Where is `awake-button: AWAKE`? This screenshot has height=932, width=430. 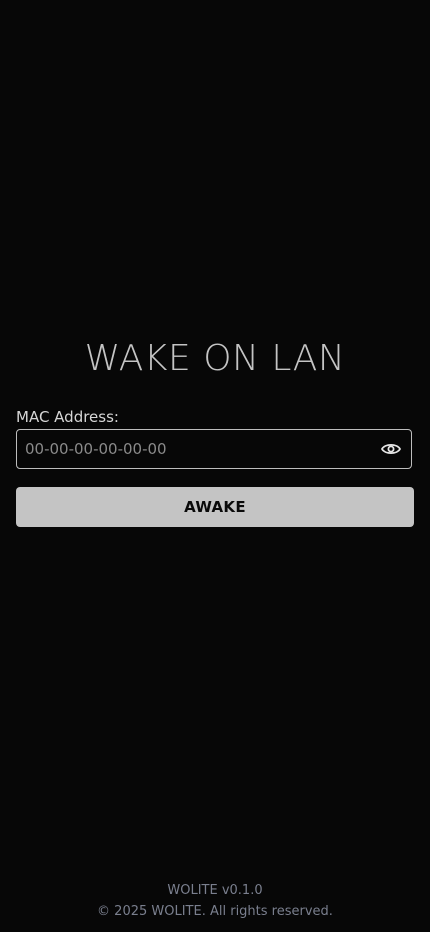
awake-button: AWAKE is located at coordinates (215, 507).